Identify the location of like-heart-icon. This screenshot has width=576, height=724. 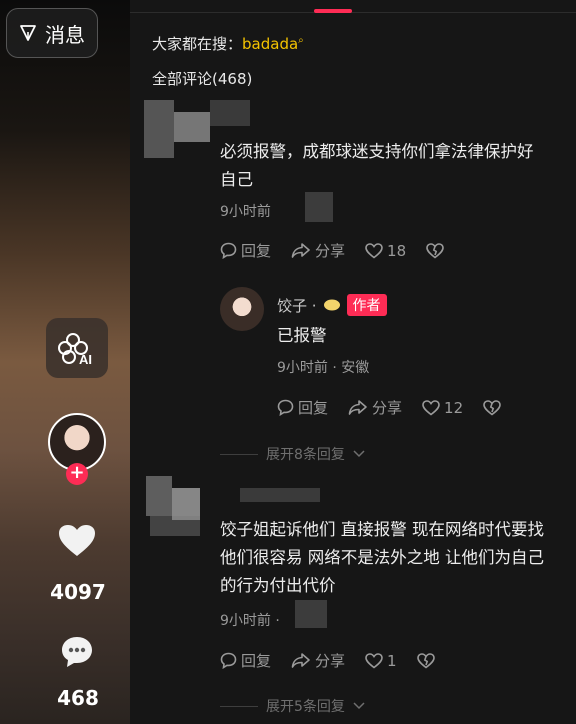
(77, 541).